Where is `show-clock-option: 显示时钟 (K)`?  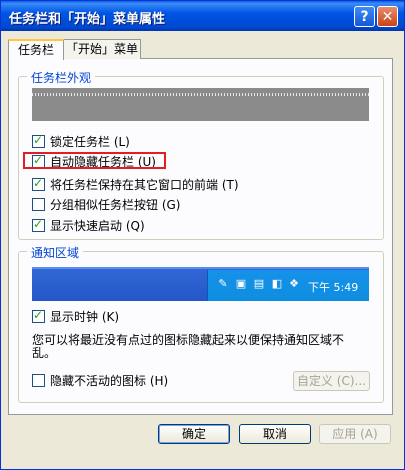
show-clock-option: 显示时钟 (K) is located at coordinates (75, 316).